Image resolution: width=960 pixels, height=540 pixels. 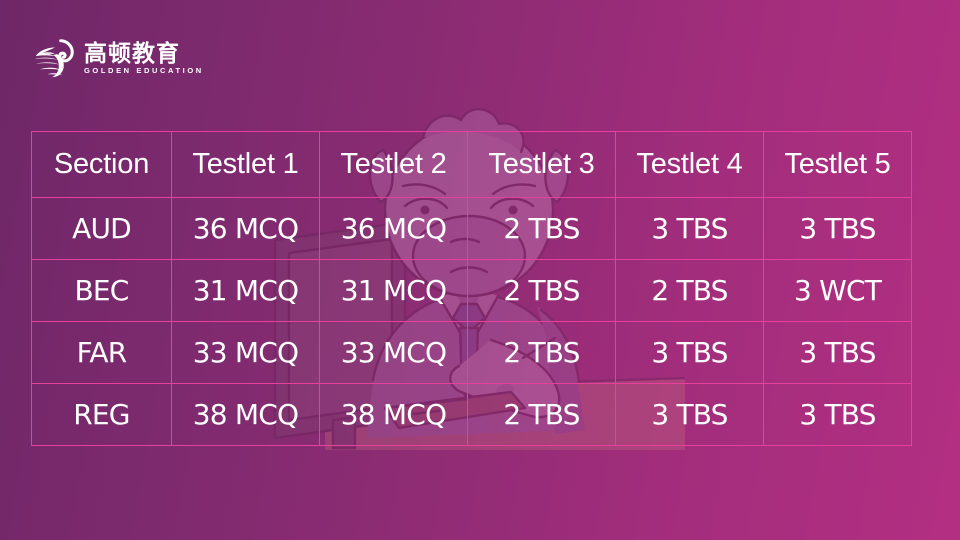 I want to click on column-header-testlet-5: Testlet 5, so click(x=837, y=164).